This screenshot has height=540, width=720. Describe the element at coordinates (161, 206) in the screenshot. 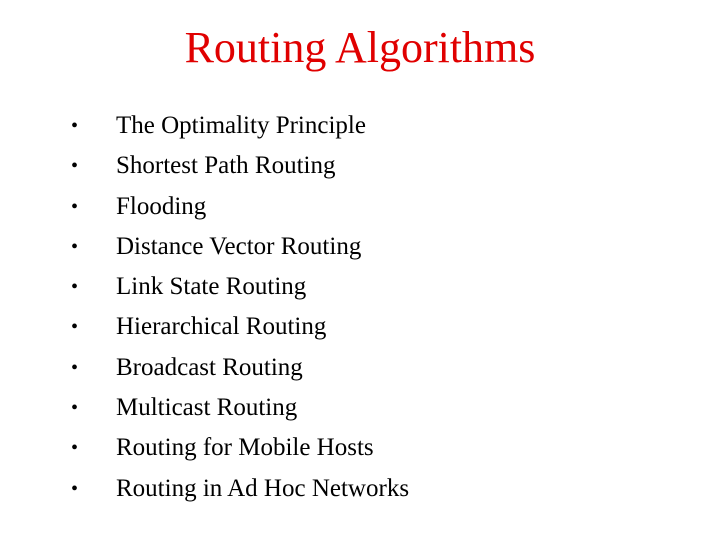

I see `list-item-label: Flooding` at that location.